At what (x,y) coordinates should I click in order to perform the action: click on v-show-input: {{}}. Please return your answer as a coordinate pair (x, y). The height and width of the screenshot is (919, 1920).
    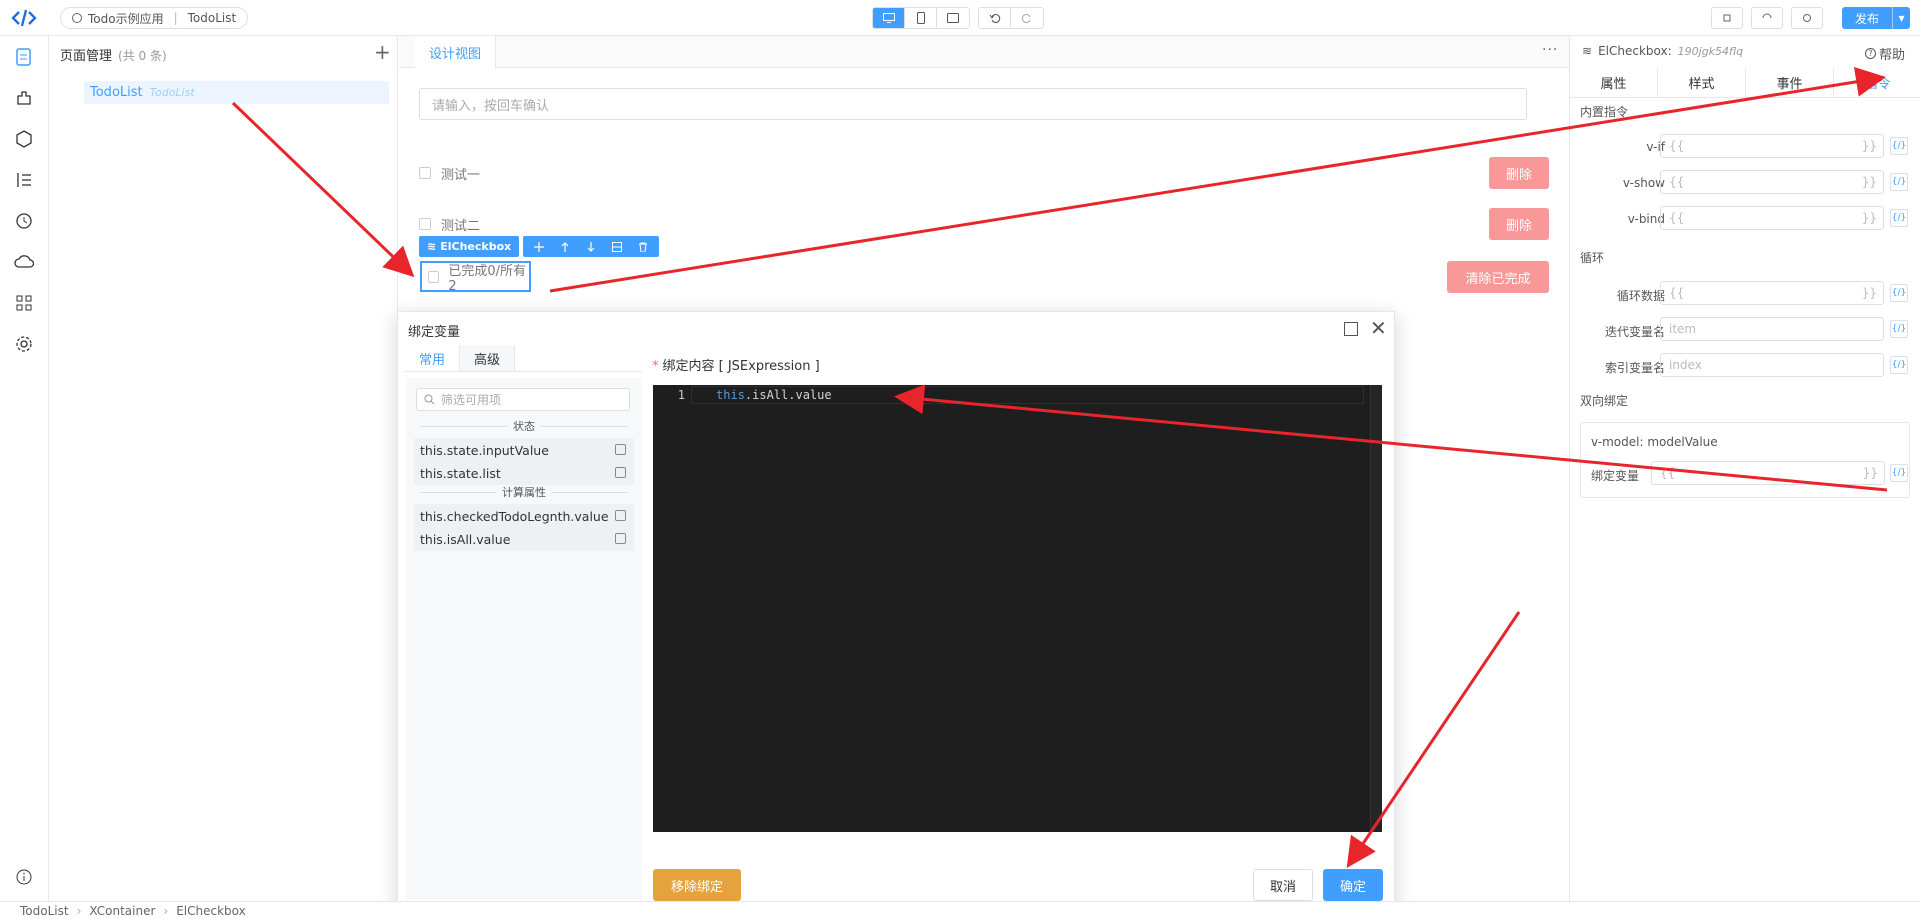
    Looking at the image, I should click on (1772, 182).